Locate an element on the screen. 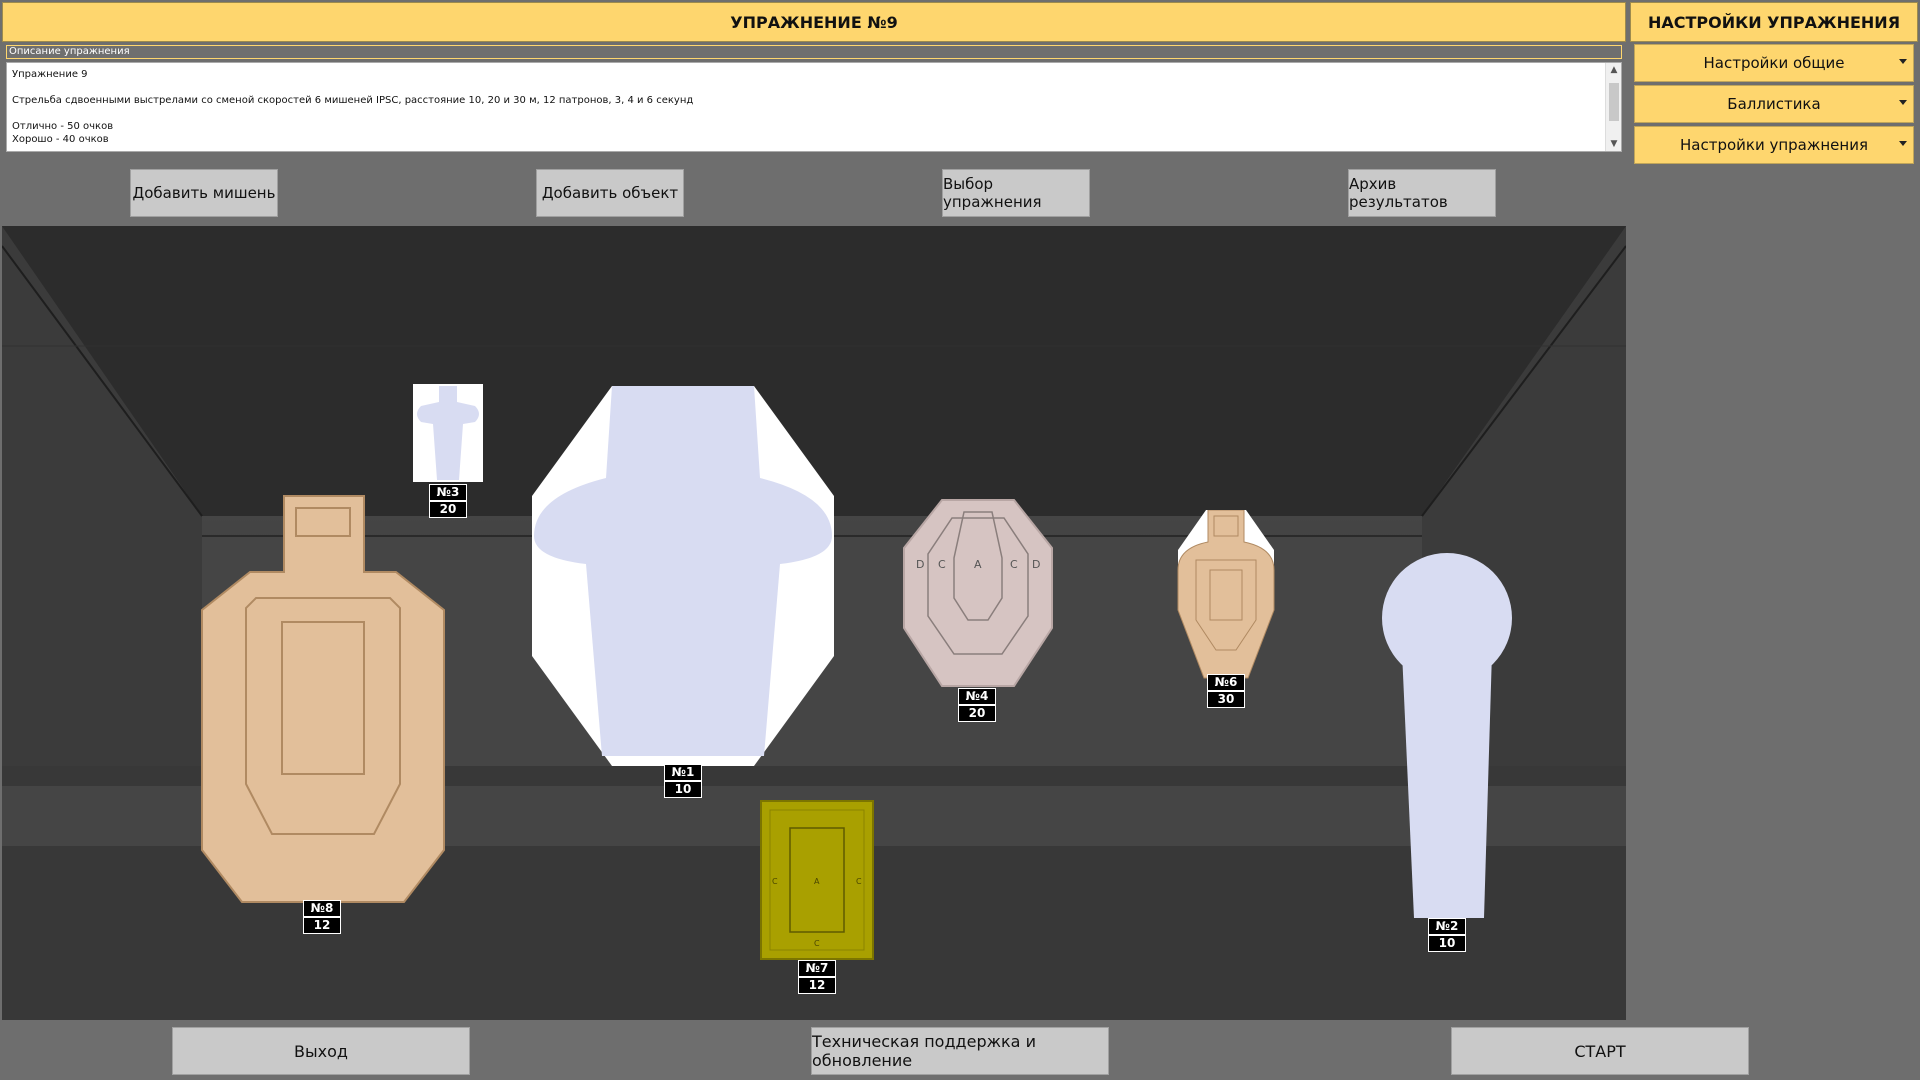 Image resolution: width=1920 pixels, height=1080 pixels. target-number: №8 is located at coordinates (322, 908).